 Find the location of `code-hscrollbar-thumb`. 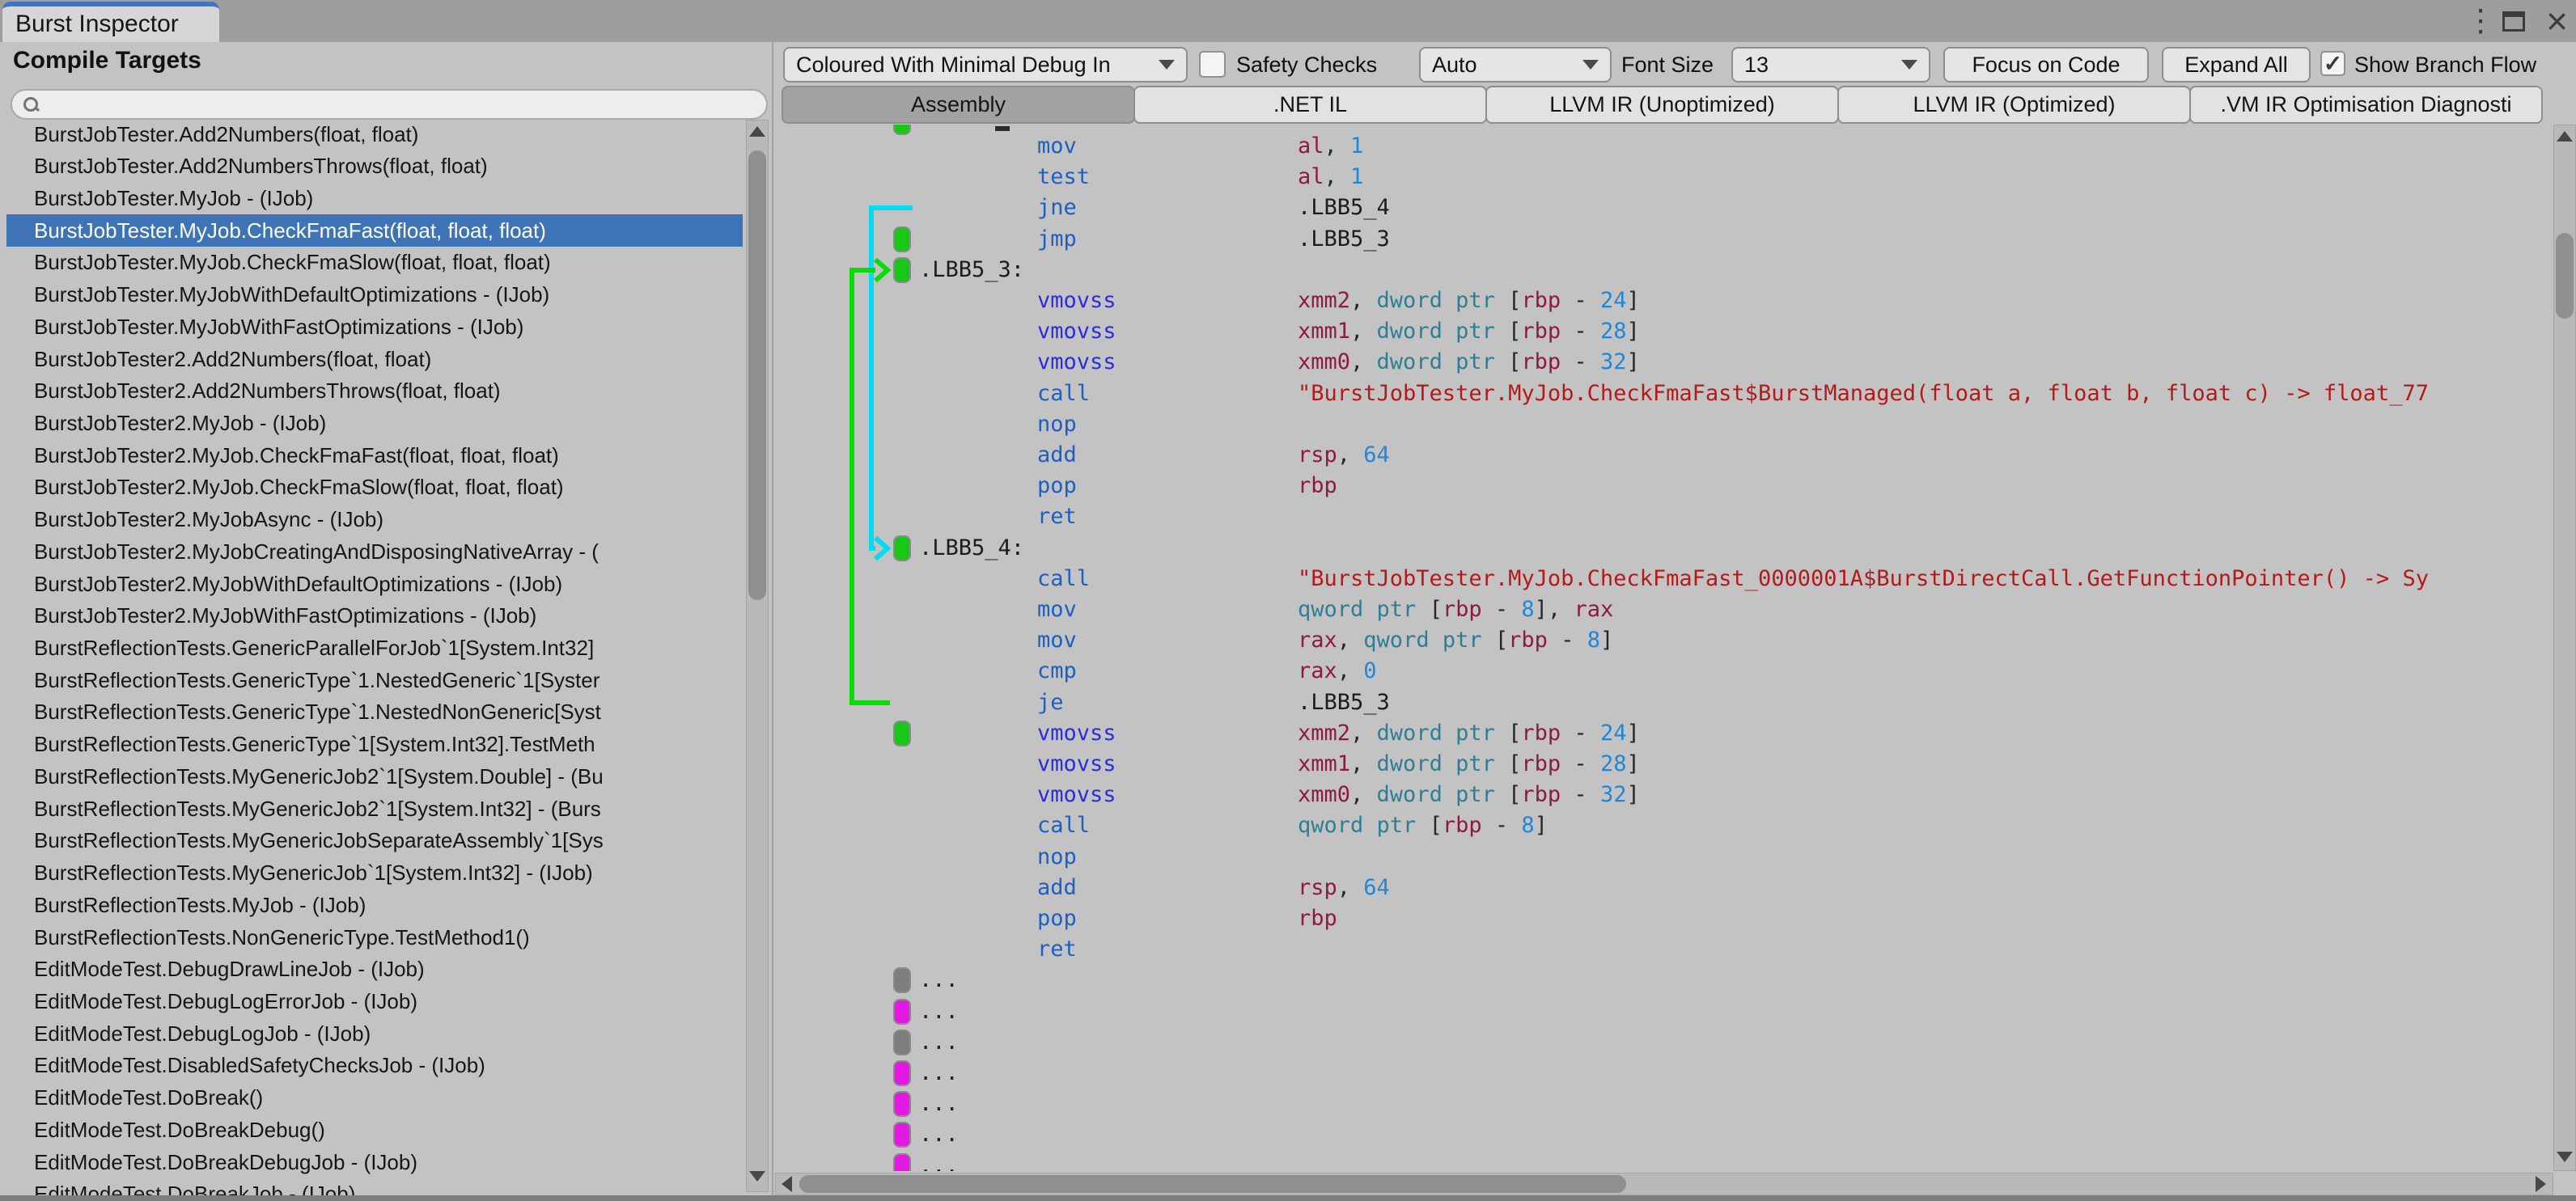

code-hscrollbar-thumb is located at coordinates (1212, 1184).